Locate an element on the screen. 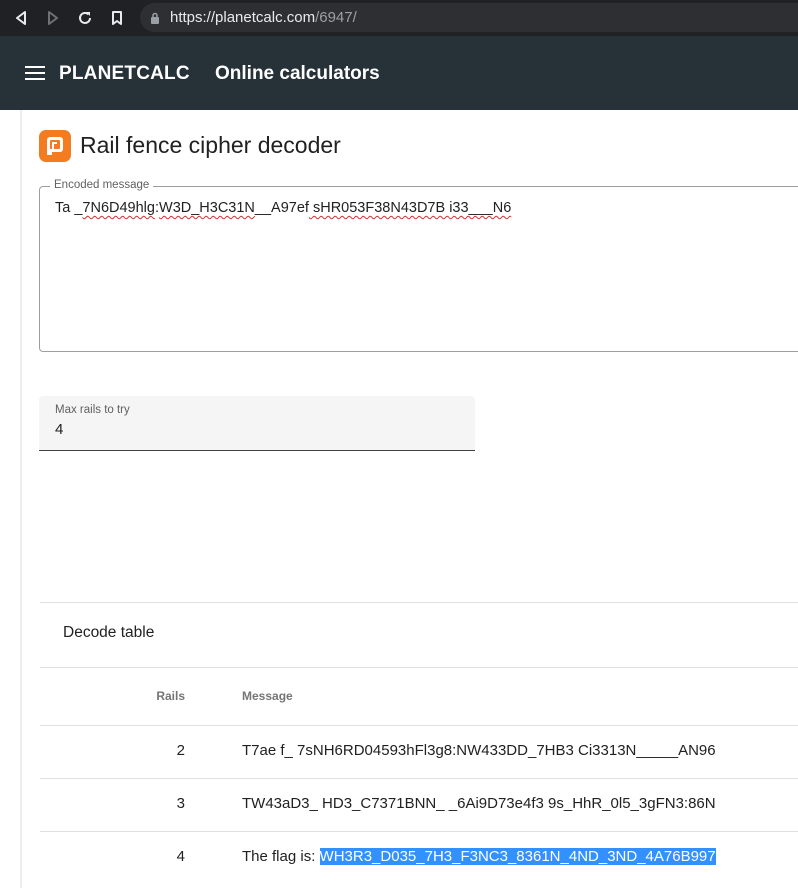 This screenshot has height=888, width=798. forward-icon is located at coordinates (53, 18).